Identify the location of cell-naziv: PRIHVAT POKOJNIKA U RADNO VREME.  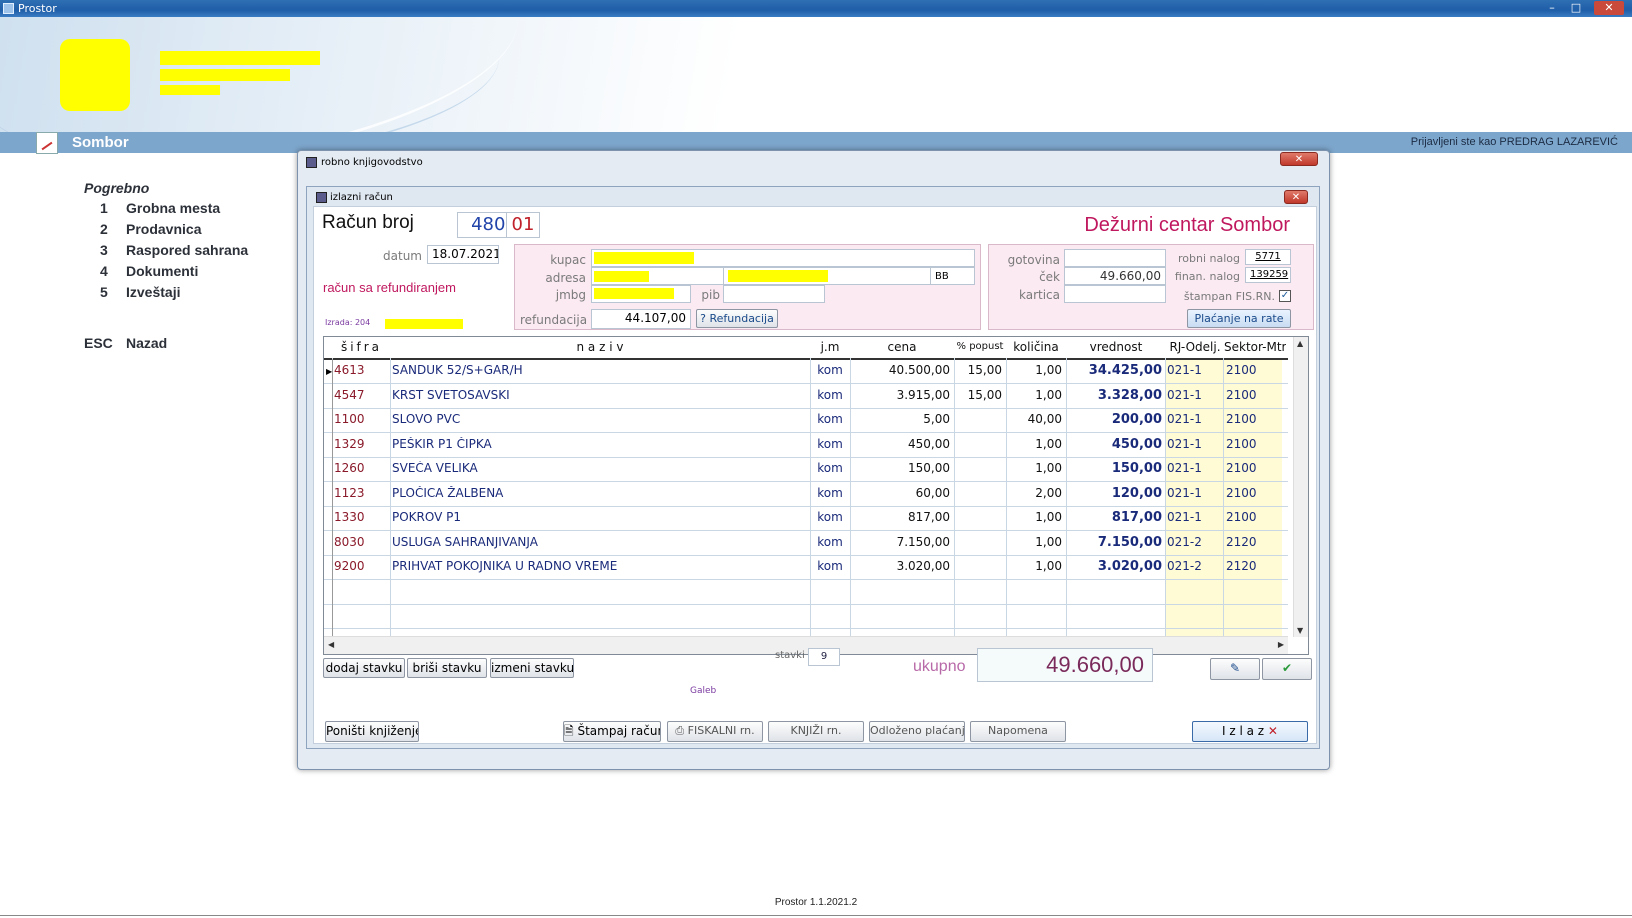
(505, 566).